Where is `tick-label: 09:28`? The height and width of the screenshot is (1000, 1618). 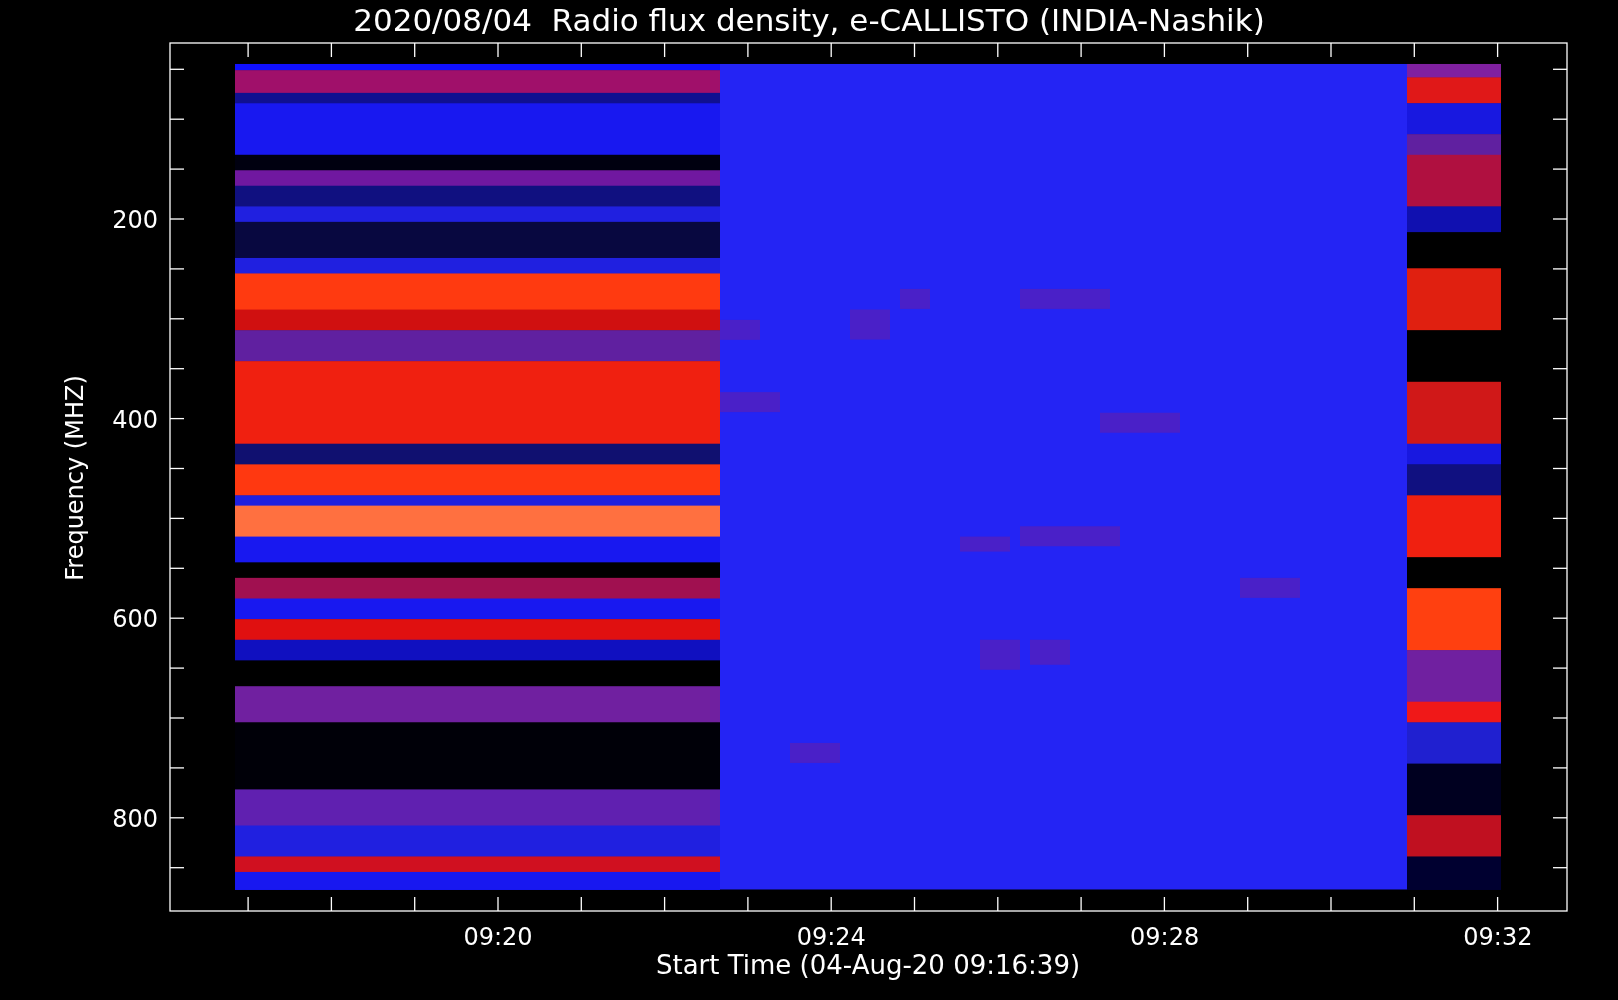 tick-label: 09:28 is located at coordinates (1165, 937).